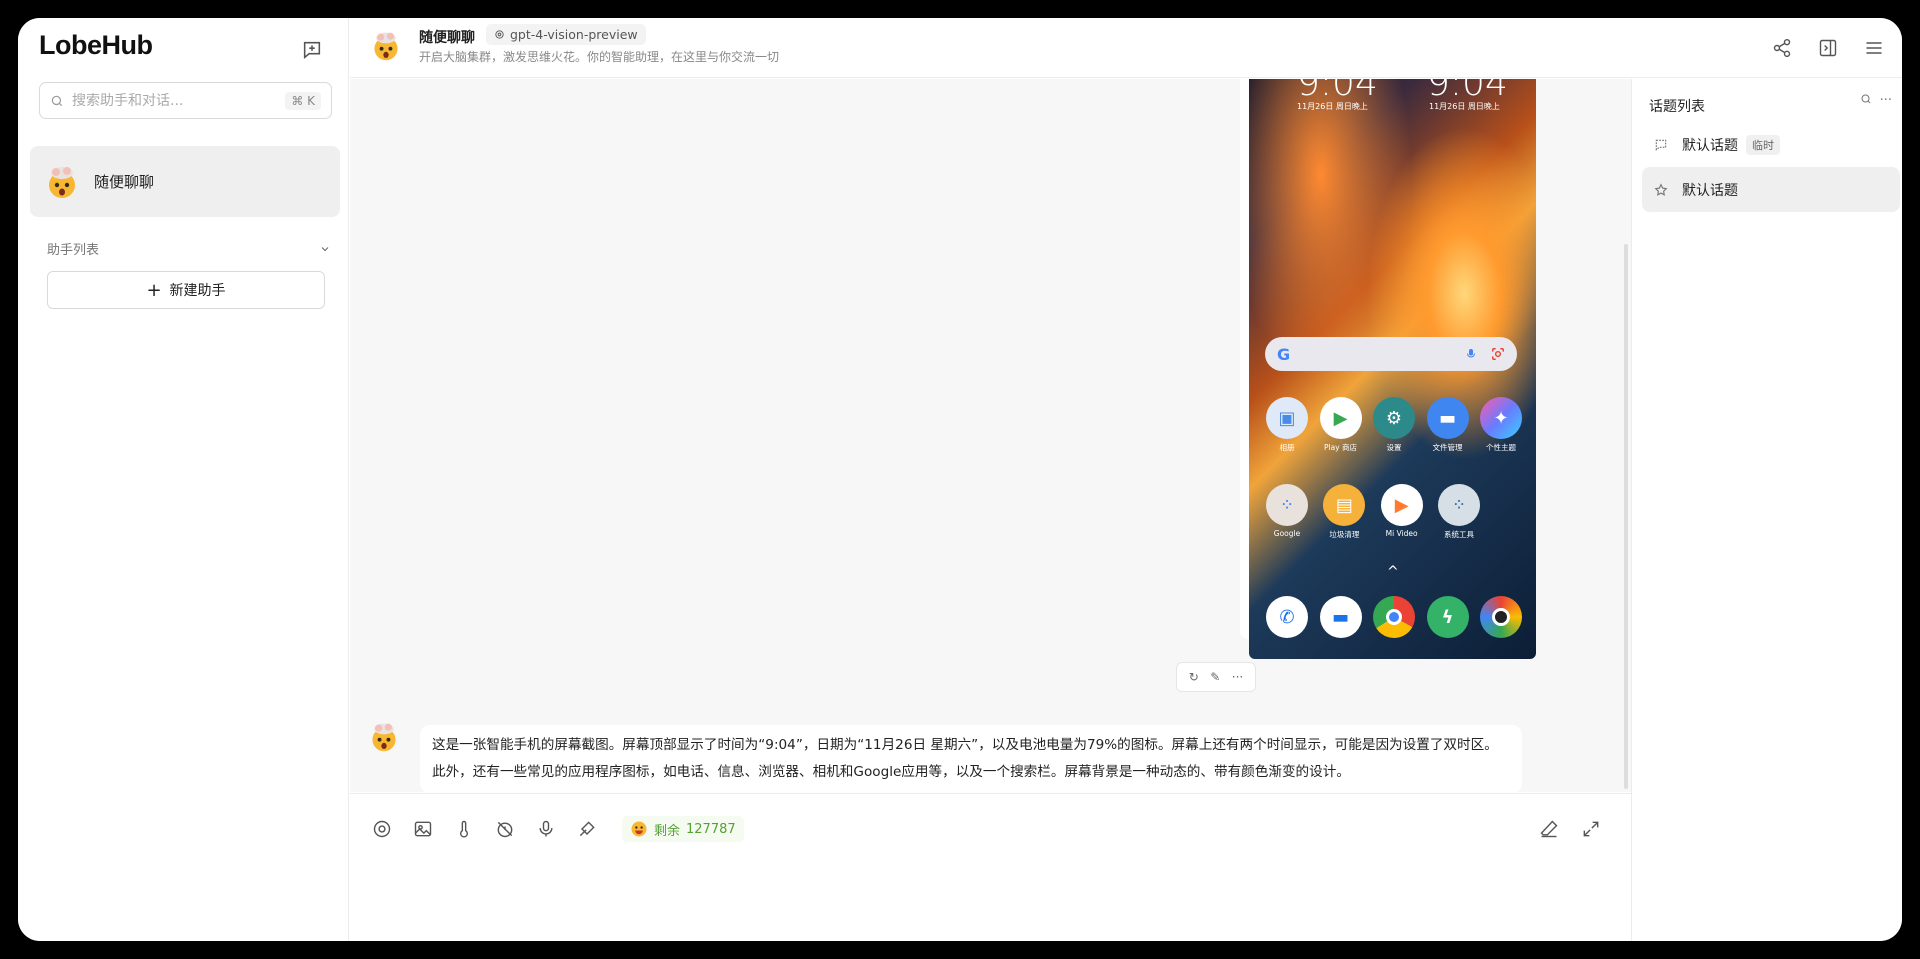 The height and width of the screenshot is (959, 1920). I want to click on clear-button, so click(1549, 829).